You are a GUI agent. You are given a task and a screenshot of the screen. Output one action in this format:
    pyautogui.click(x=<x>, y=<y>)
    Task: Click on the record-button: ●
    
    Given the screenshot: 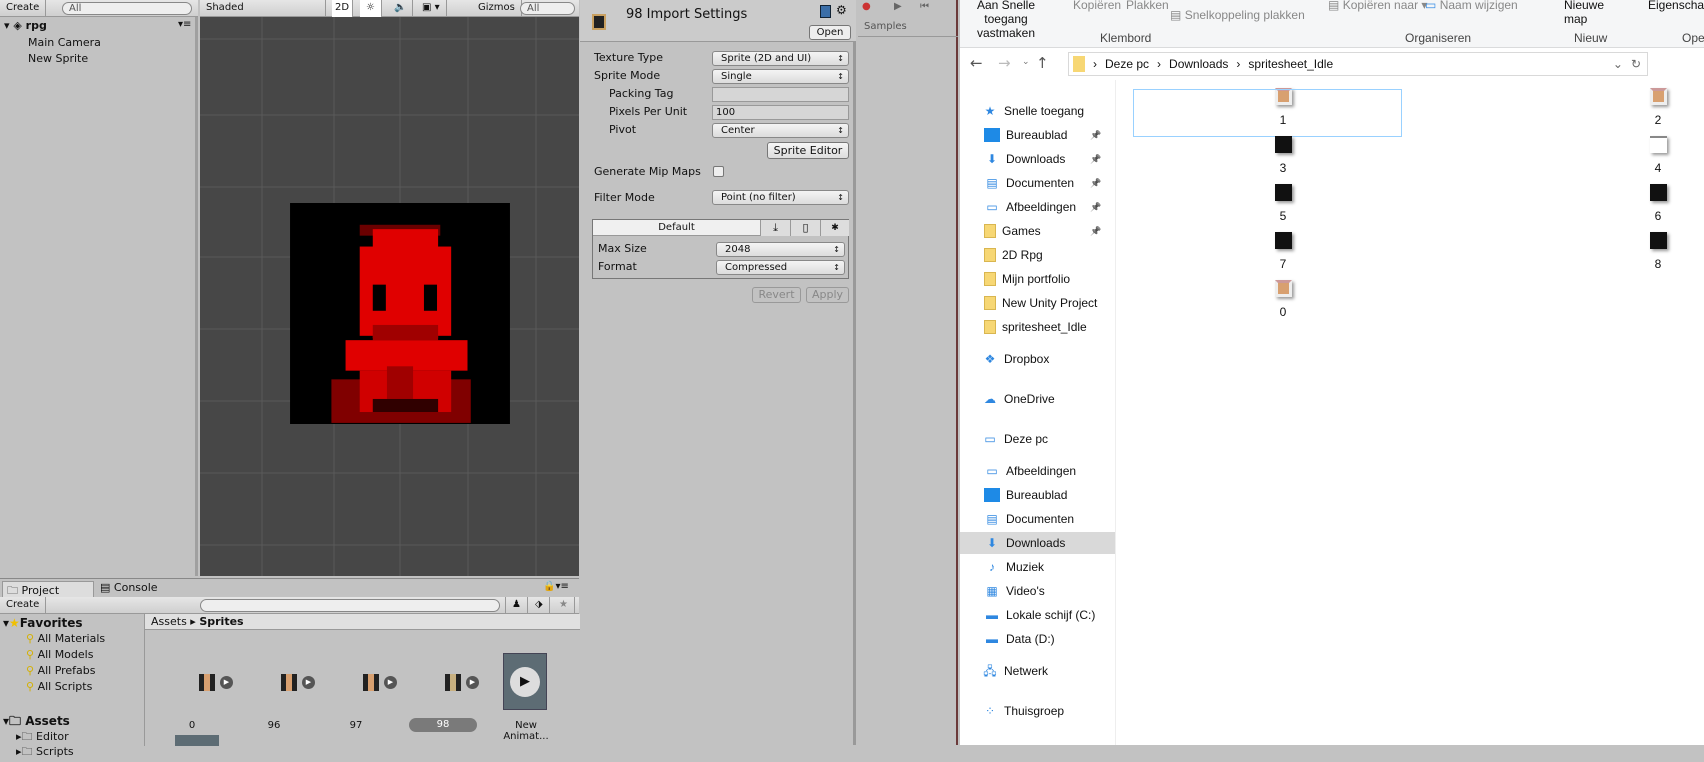 What is the action you would take?
    pyautogui.click(x=866, y=6)
    